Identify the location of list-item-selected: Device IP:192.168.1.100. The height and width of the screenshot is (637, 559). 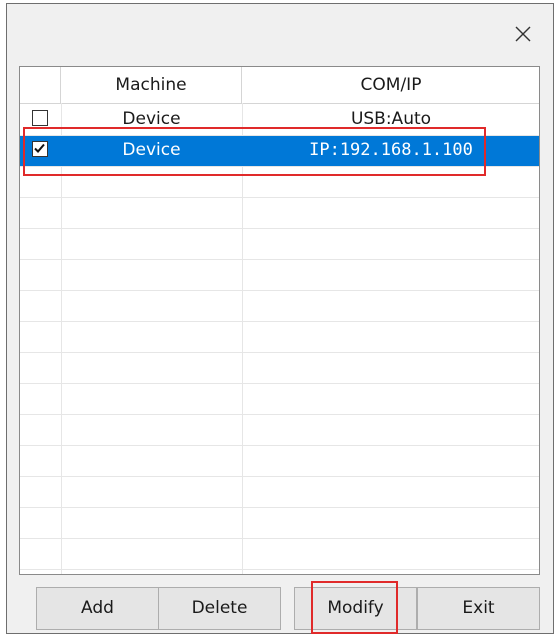
(279, 150).